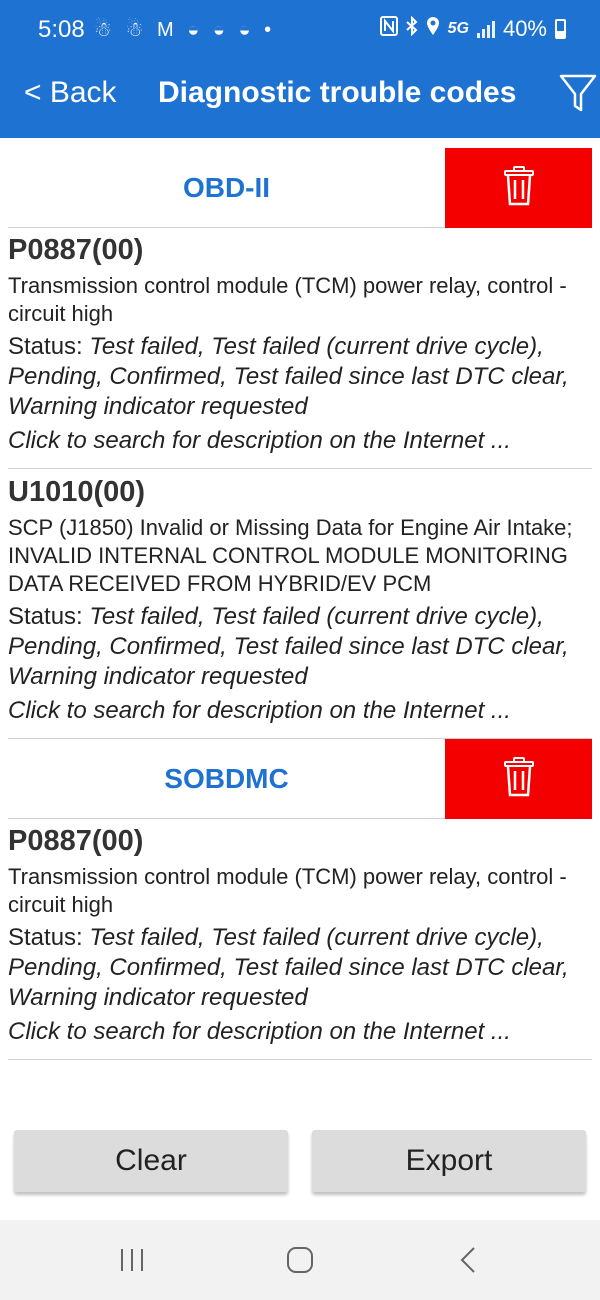 The width and height of the screenshot is (600, 1300). What do you see at coordinates (61, 29) in the screenshot?
I see `status-time: 5:08` at bounding box center [61, 29].